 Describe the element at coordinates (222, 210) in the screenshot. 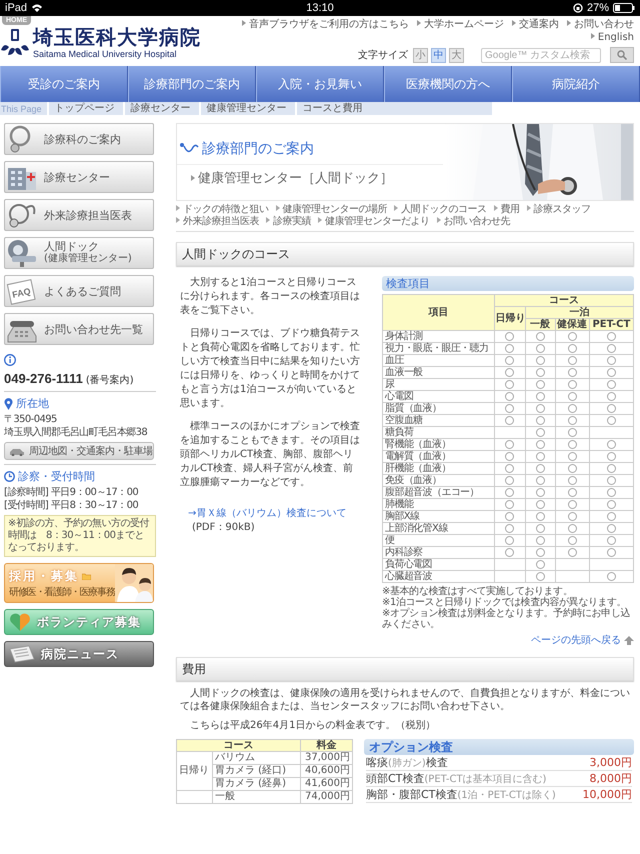

I see `section-link: ドックの特徴と狙い` at that location.